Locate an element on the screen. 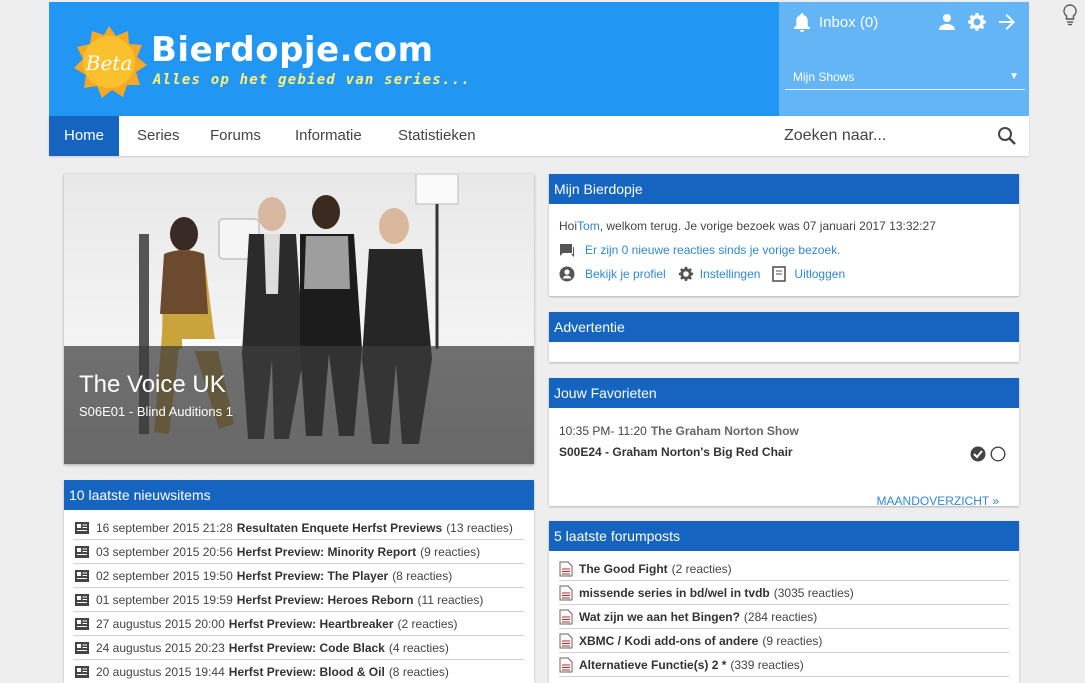 Image resolution: width=1085 pixels, height=683 pixels. favorites-title: Jouw Favorieten is located at coordinates (784, 393).